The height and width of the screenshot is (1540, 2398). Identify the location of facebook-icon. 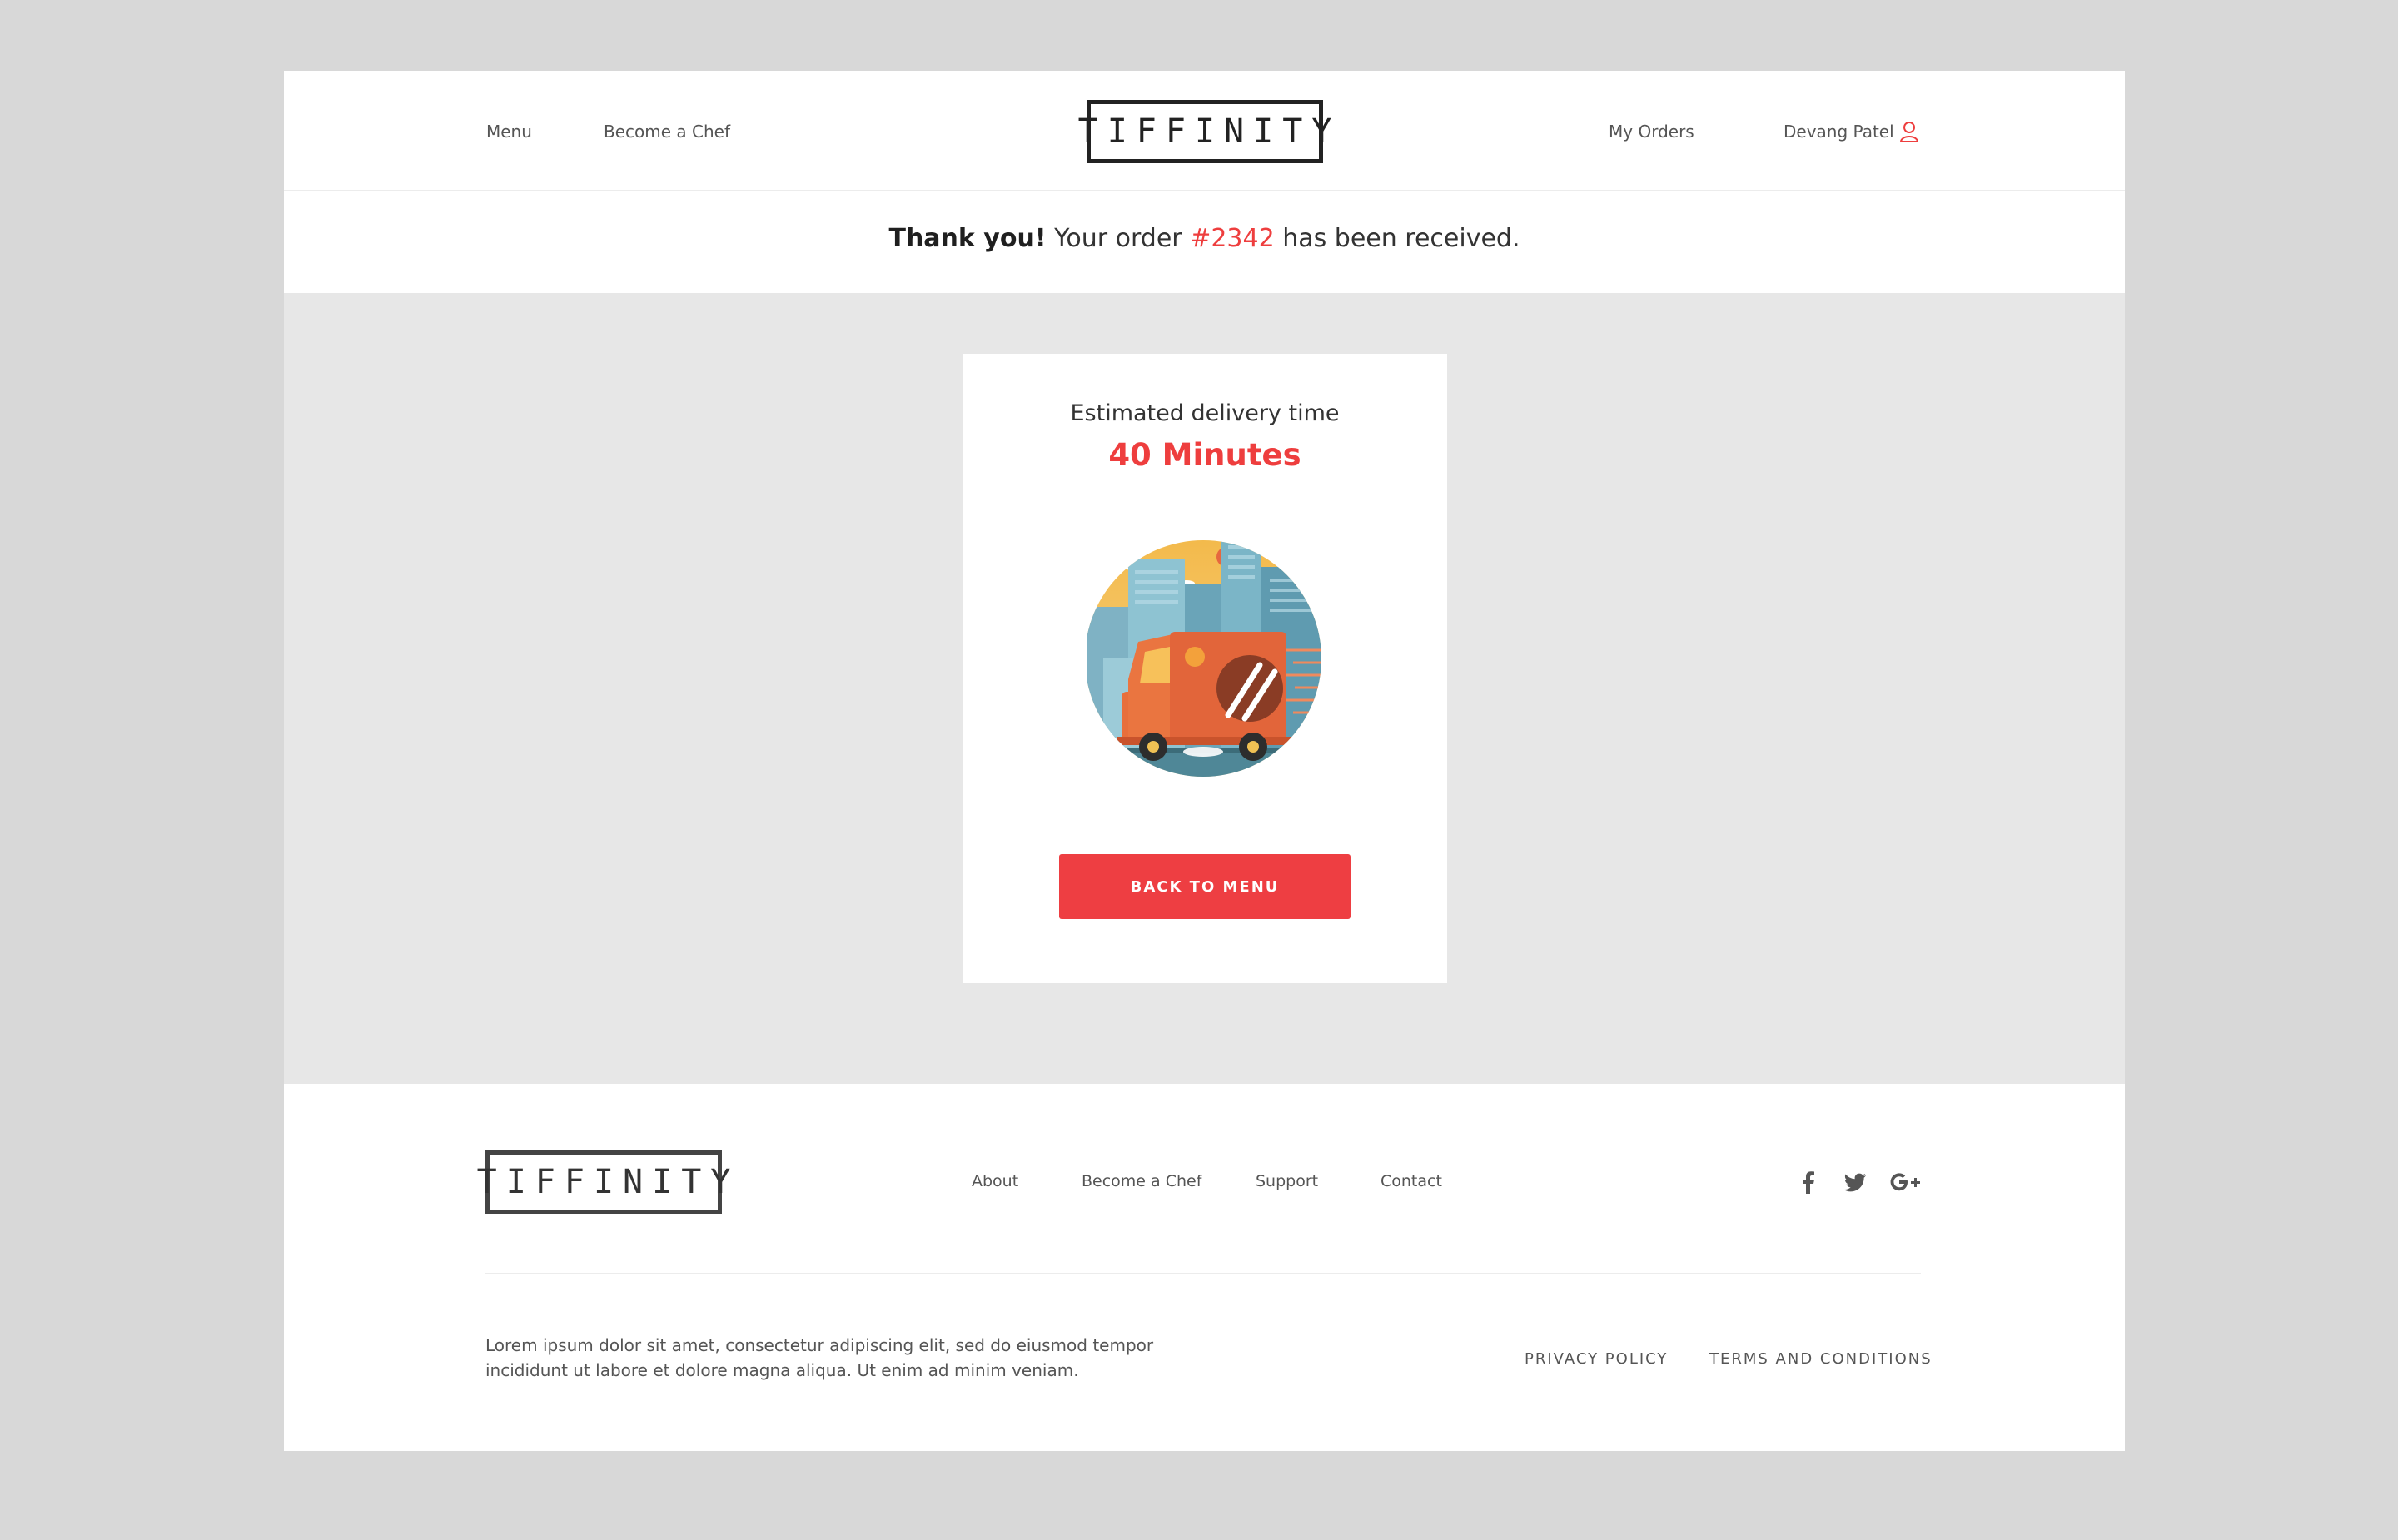
(1808, 1182).